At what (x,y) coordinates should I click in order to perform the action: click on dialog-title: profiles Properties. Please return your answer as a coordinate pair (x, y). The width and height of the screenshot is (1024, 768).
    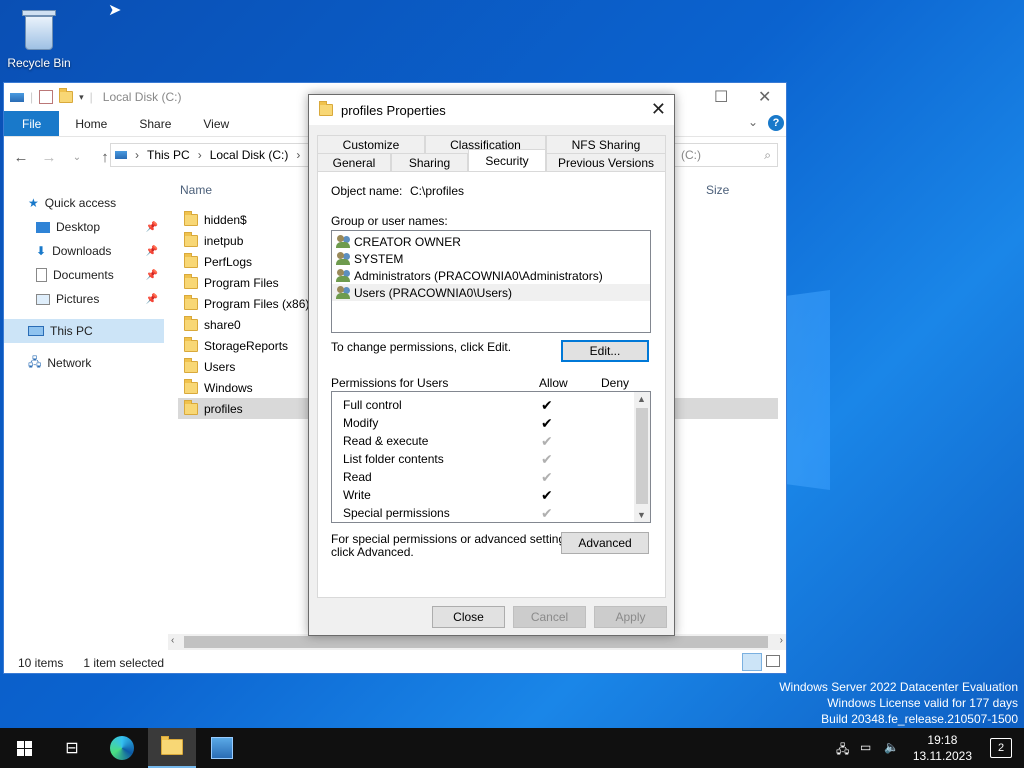
    Looking at the image, I should click on (393, 110).